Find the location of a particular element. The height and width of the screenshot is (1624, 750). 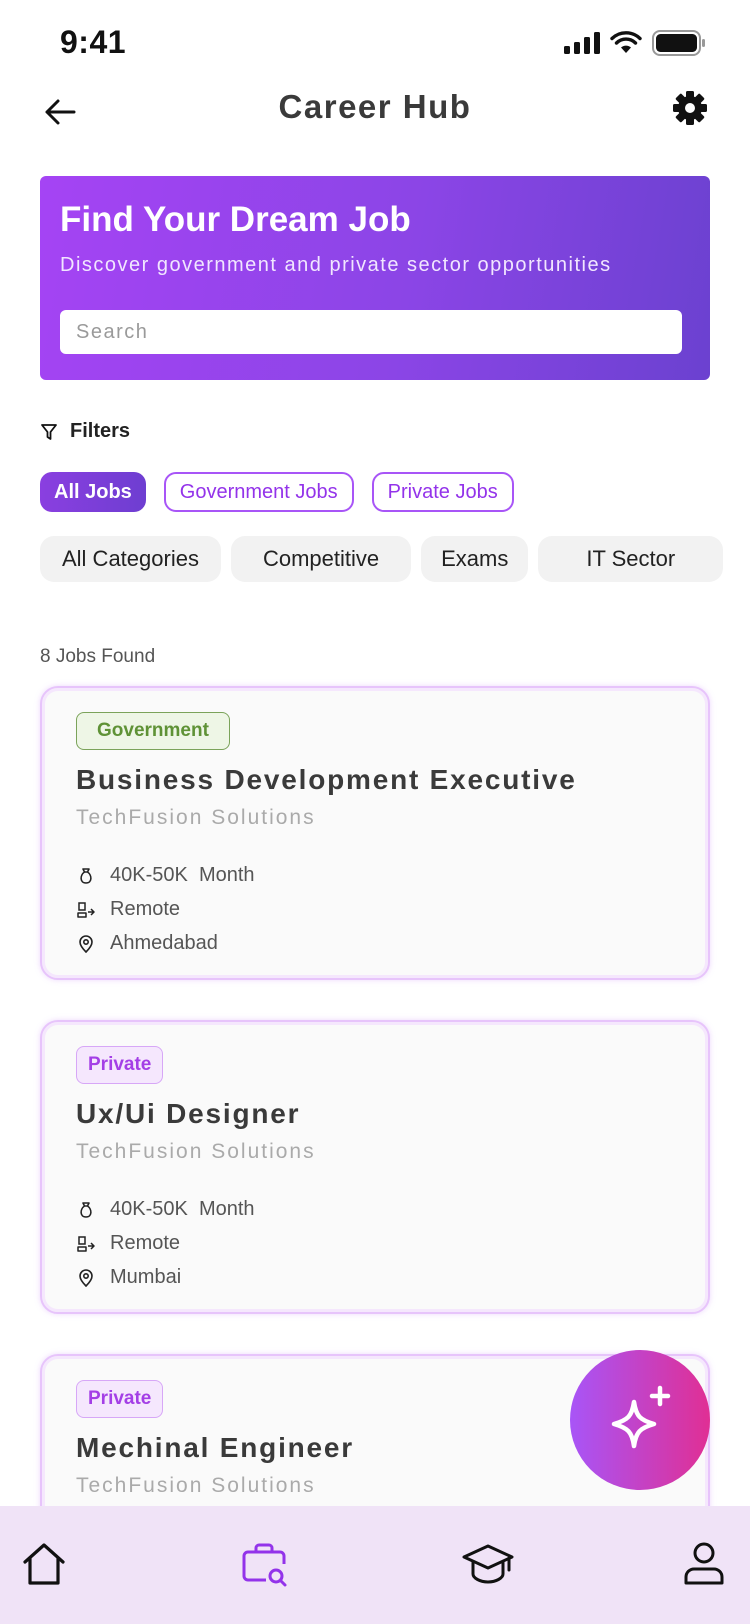

filter-icon is located at coordinates (49, 431).